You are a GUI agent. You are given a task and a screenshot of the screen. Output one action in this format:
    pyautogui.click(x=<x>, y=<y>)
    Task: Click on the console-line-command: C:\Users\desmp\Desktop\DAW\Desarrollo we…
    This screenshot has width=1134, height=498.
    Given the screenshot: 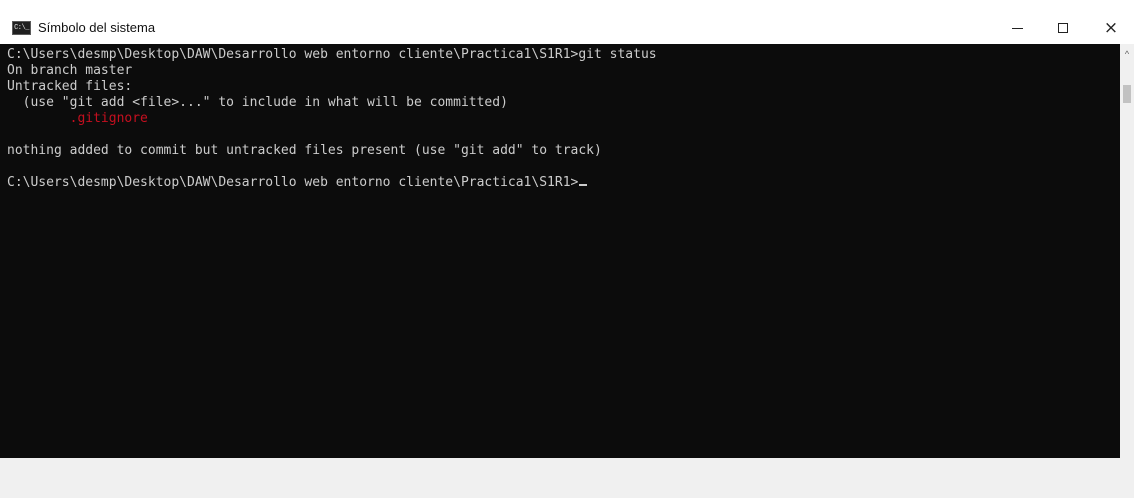 What is the action you would take?
    pyautogui.click(x=332, y=54)
    